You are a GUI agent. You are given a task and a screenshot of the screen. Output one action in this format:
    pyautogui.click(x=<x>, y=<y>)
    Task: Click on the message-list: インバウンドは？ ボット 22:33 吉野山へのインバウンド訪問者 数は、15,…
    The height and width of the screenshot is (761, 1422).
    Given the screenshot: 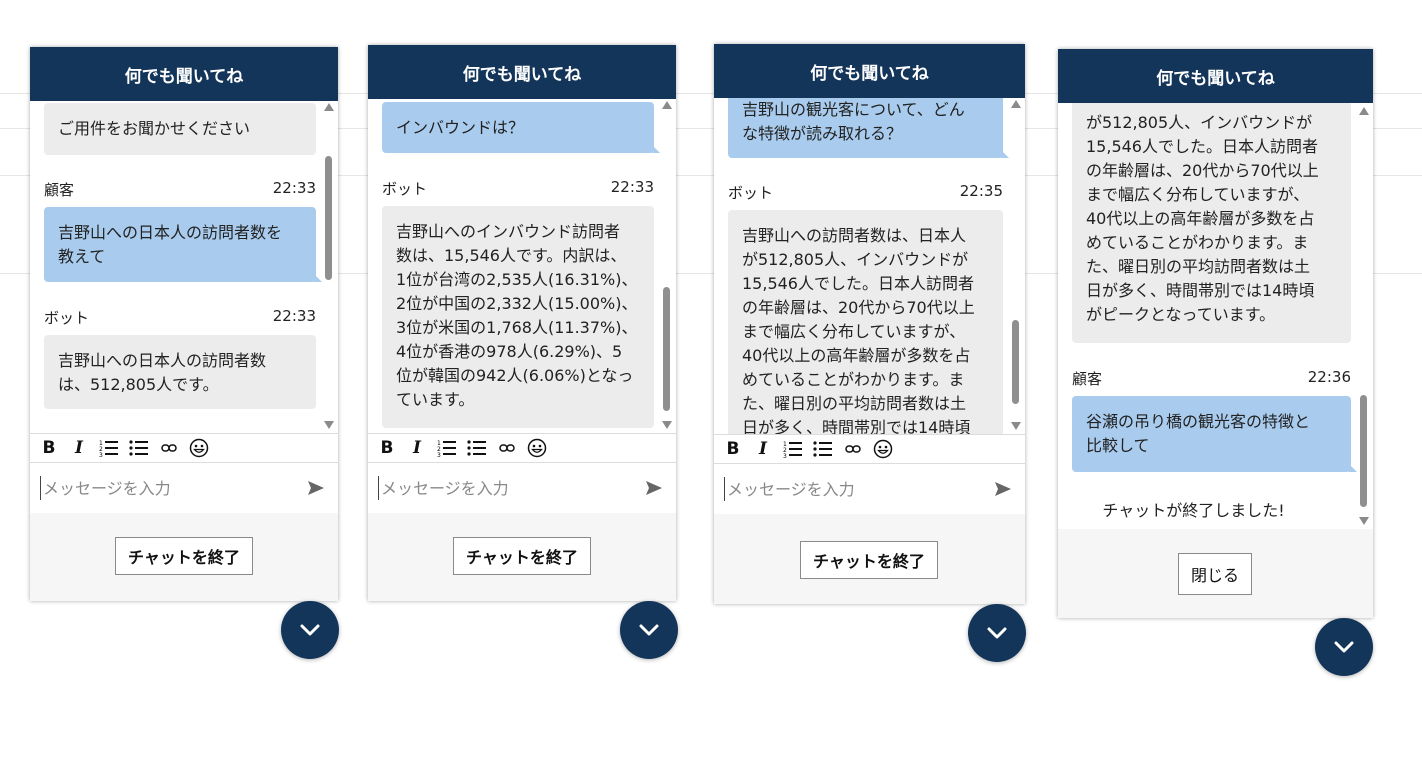 What is the action you would take?
    pyautogui.click(x=522, y=266)
    